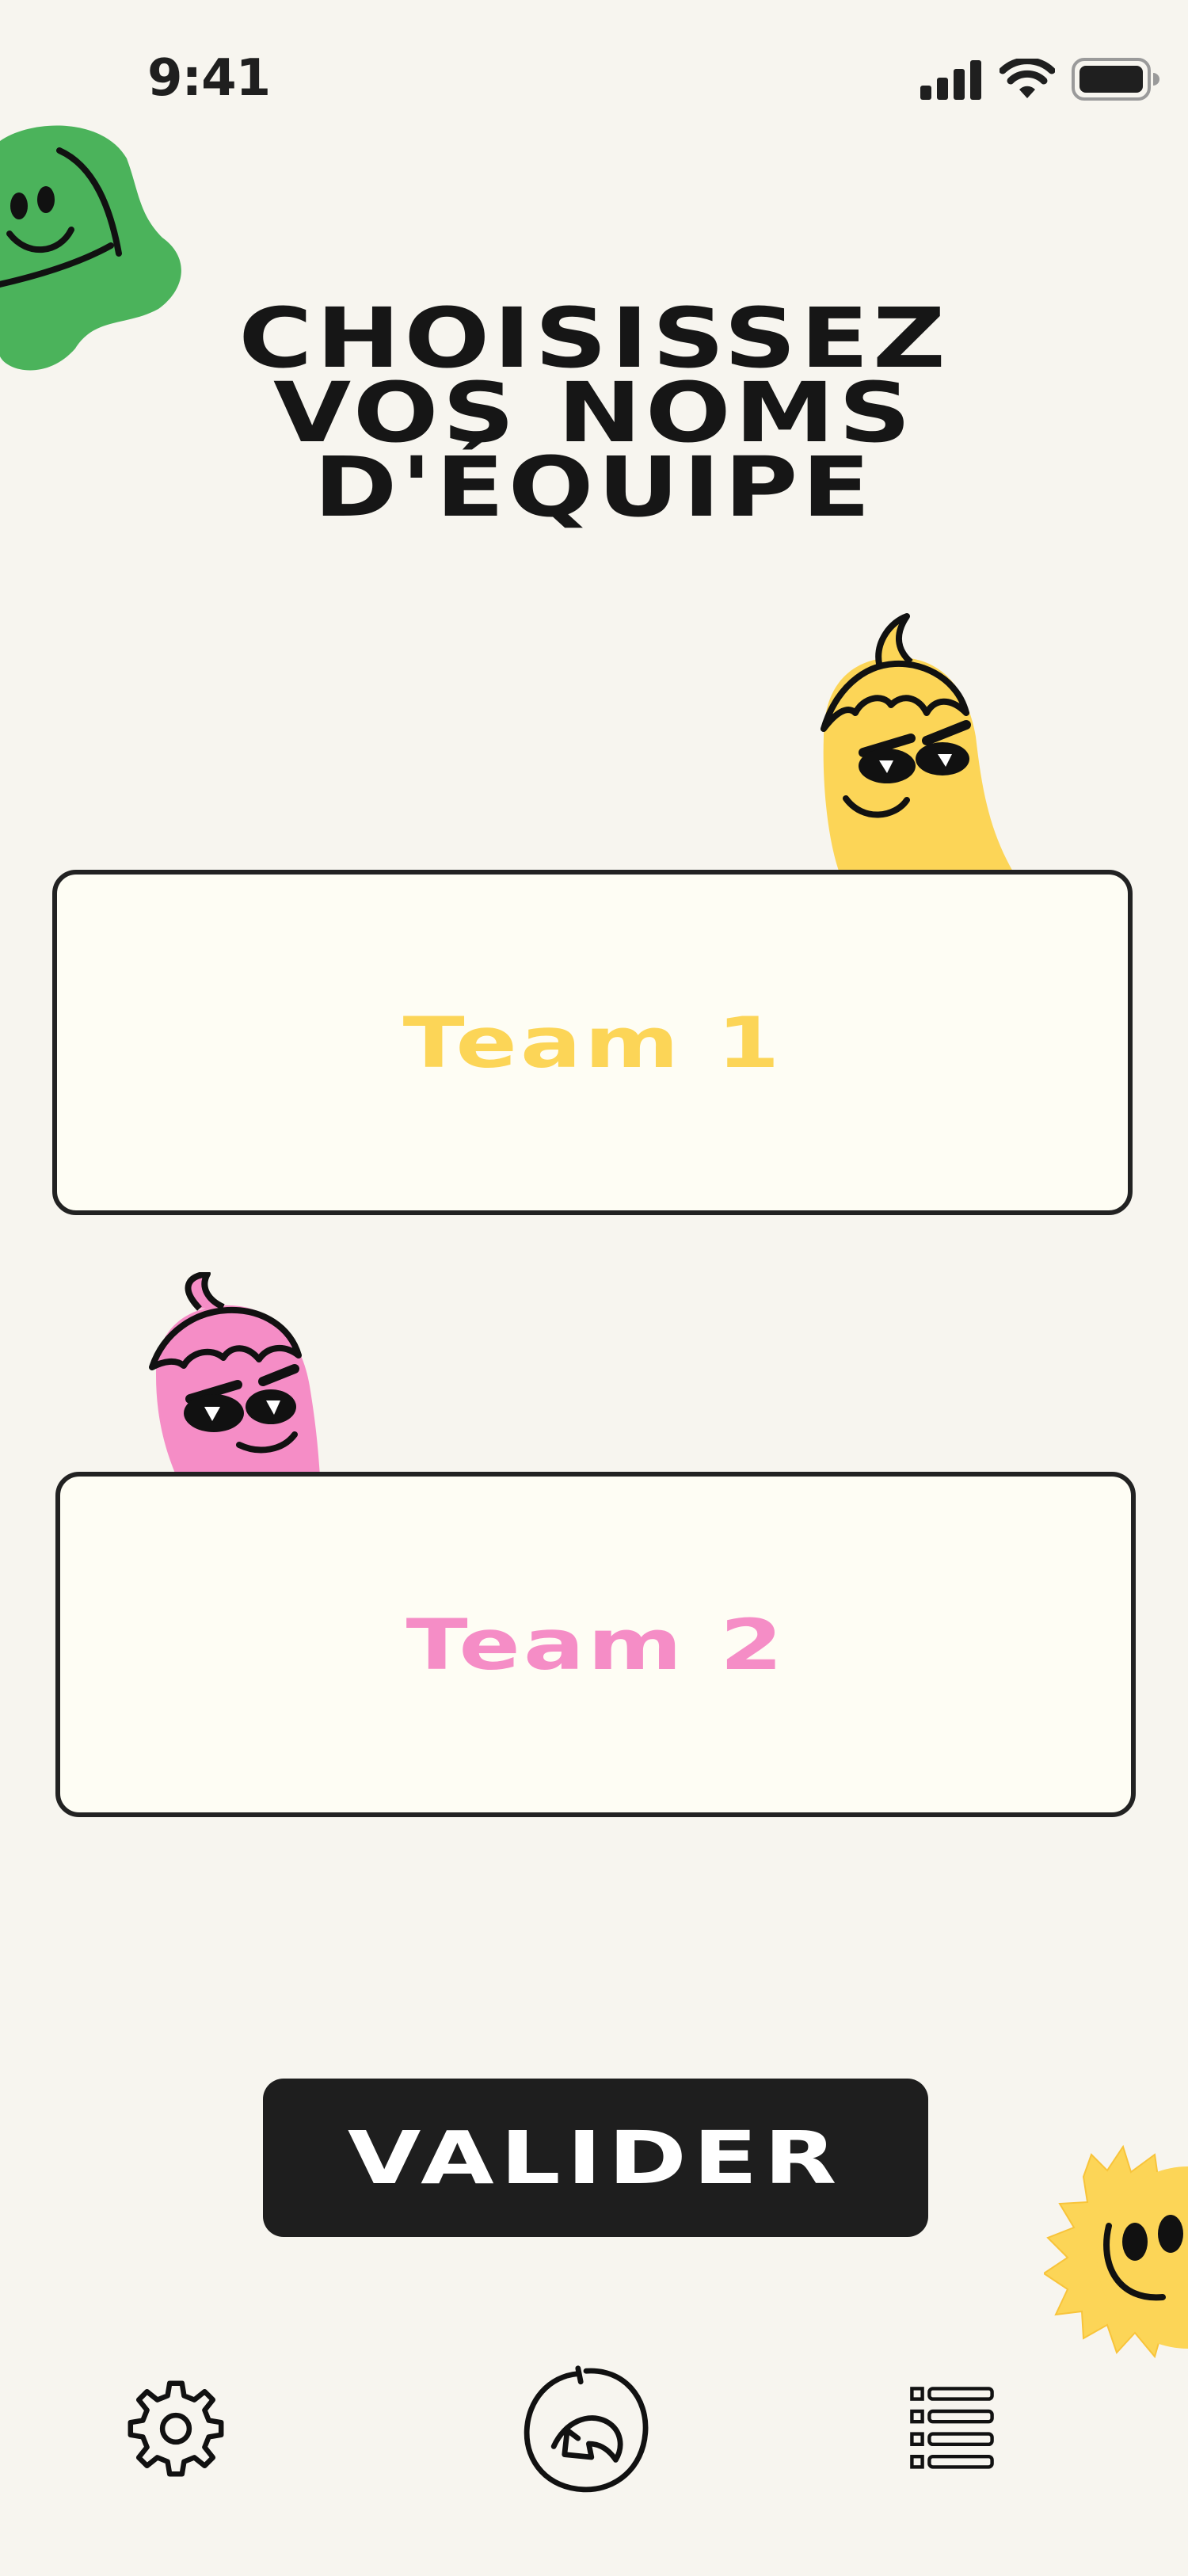 This screenshot has height=2576, width=1188. I want to click on validate-button: VALIDER, so click(595, 2158).